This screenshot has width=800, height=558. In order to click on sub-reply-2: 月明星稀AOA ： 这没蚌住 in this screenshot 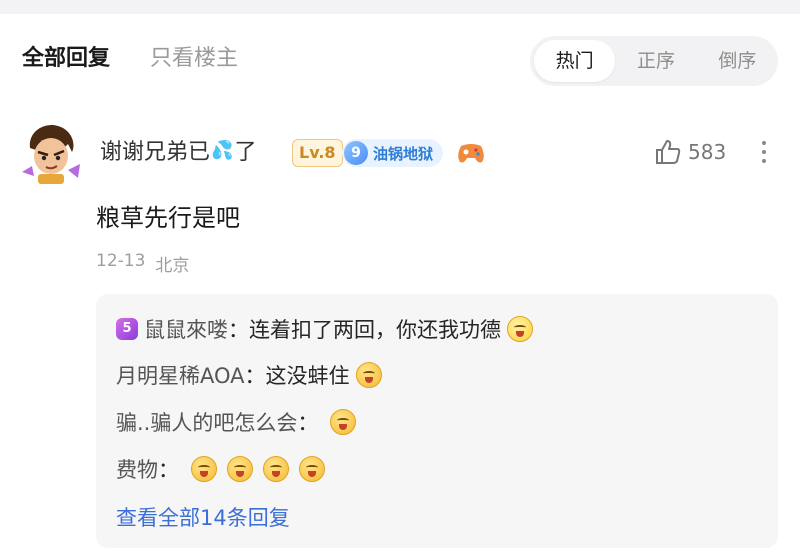, I will do `click(249, 375)`.